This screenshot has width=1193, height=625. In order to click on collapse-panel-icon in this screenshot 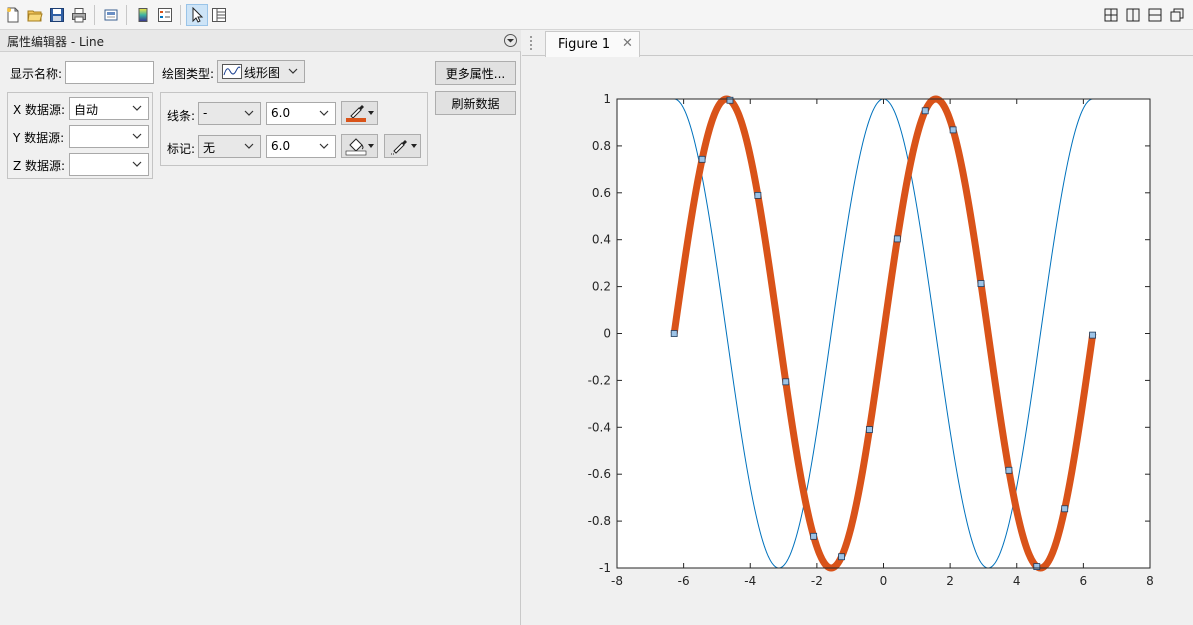, I will do `click(510, 40)`.